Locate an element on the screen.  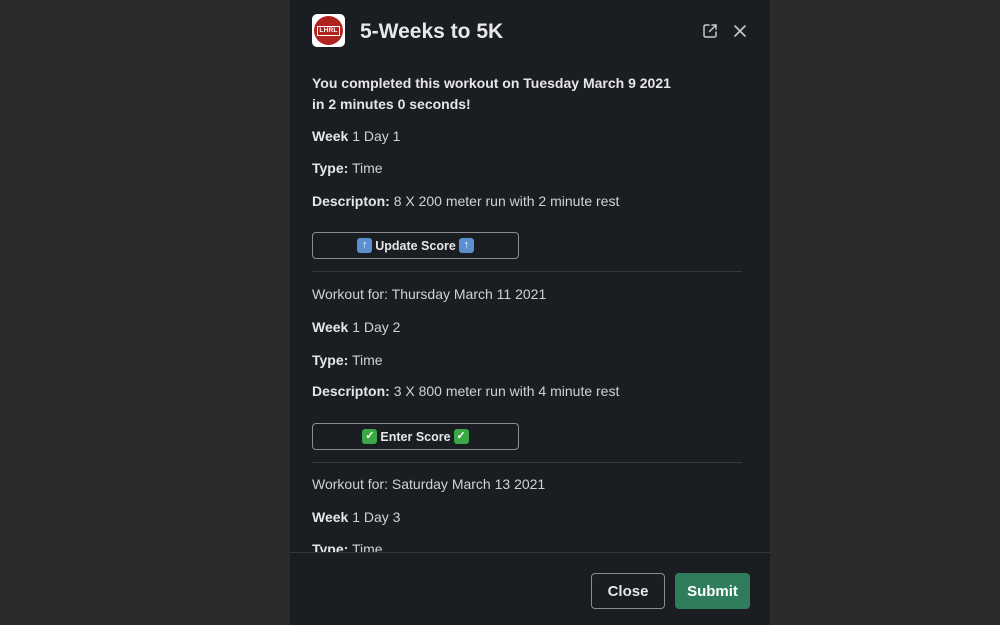
week-day-3: Week 1 Day 3 is located at coordinates (356, 517).